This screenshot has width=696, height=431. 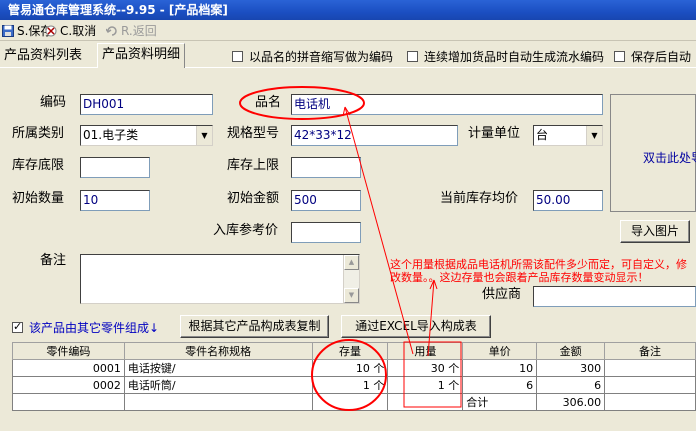 I want to click on scroll-up-icon: ▲, so click(x=351, y=262).